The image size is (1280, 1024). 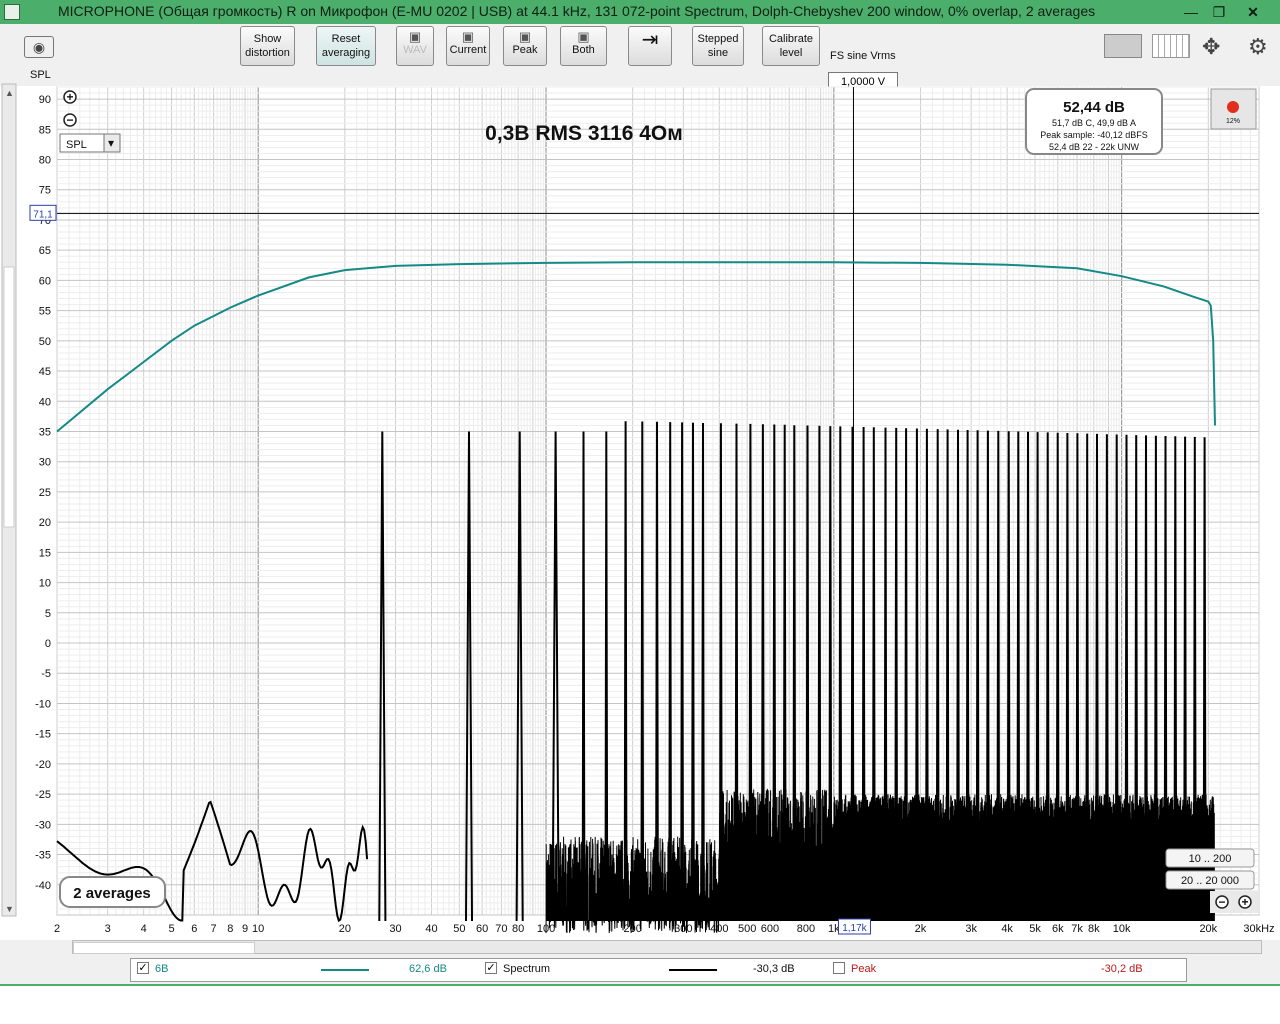 I want to click on x-tick-label: 10, so click(x=258, y=929).